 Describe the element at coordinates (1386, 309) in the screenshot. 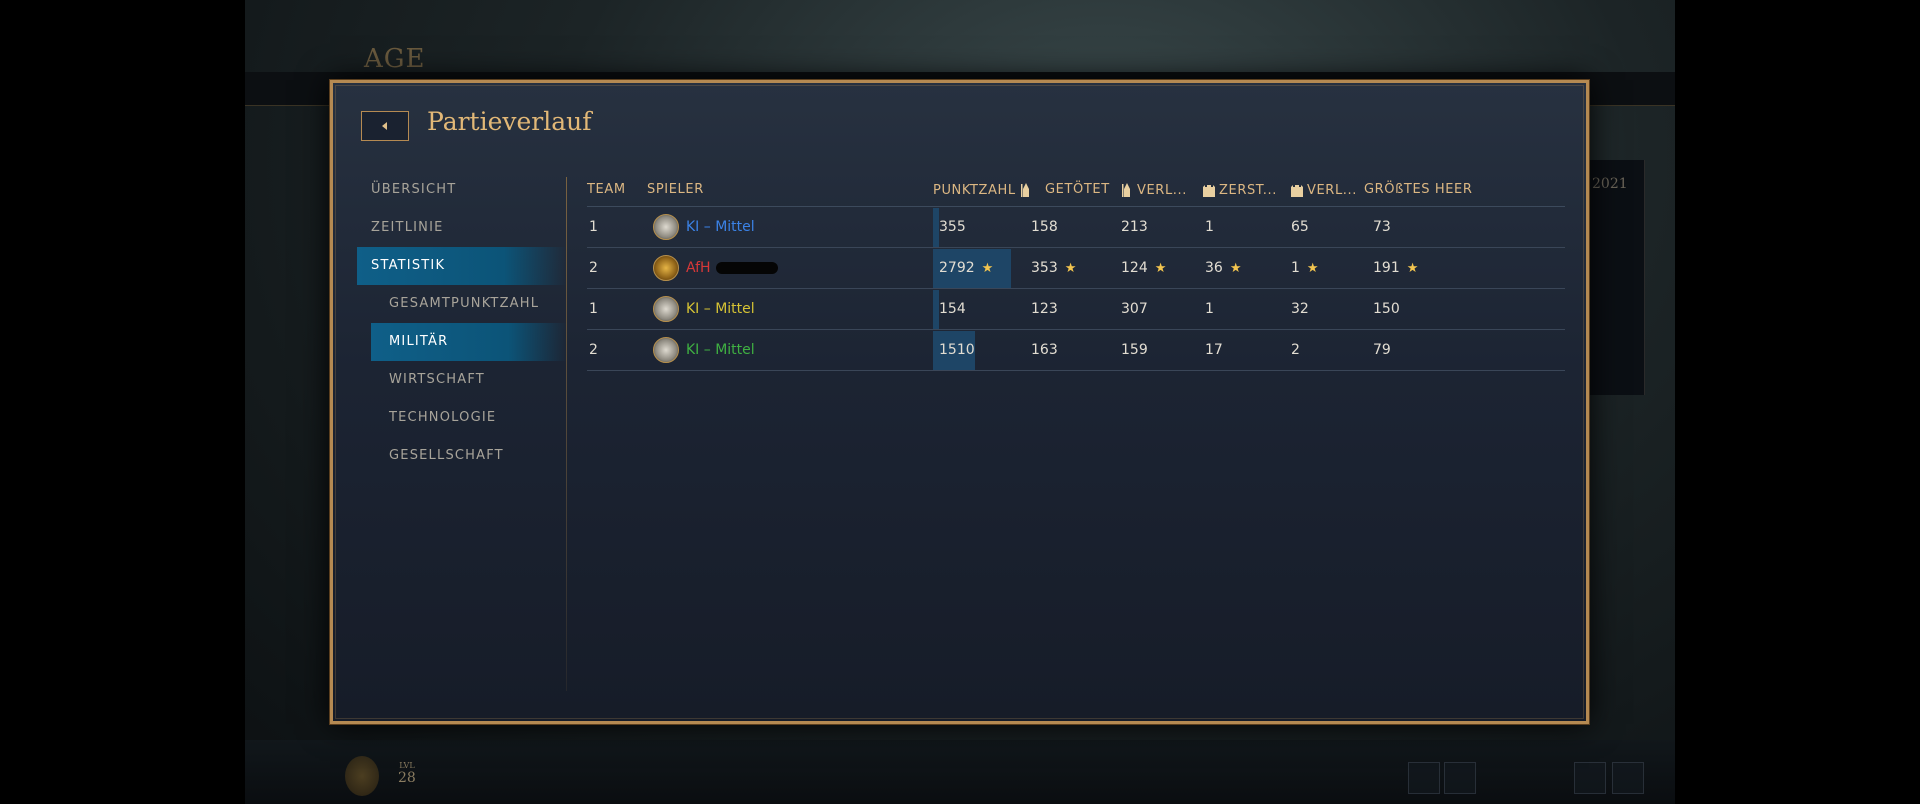

I see `largest-army-cell: 150` at that location.